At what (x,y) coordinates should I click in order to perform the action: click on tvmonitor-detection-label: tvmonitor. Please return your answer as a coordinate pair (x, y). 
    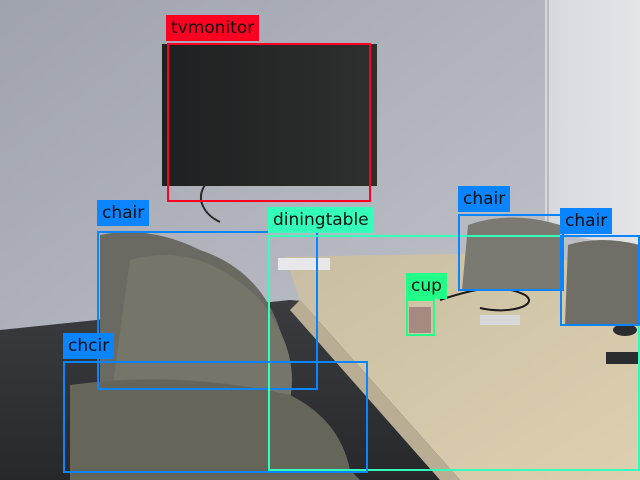
    Looking at the image, I should click on (213, 28).